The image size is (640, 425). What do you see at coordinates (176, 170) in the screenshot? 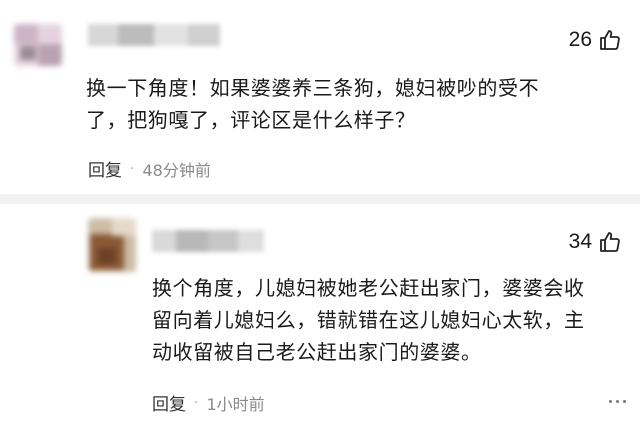
I see `timestamp: 48分钟前` at bounding box center [176, 170].